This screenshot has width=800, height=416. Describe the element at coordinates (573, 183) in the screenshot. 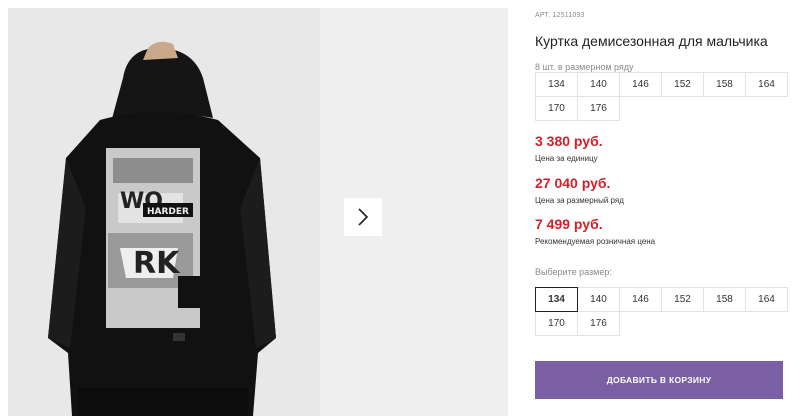

I see `row-price: 27 040 руб.` at that location.